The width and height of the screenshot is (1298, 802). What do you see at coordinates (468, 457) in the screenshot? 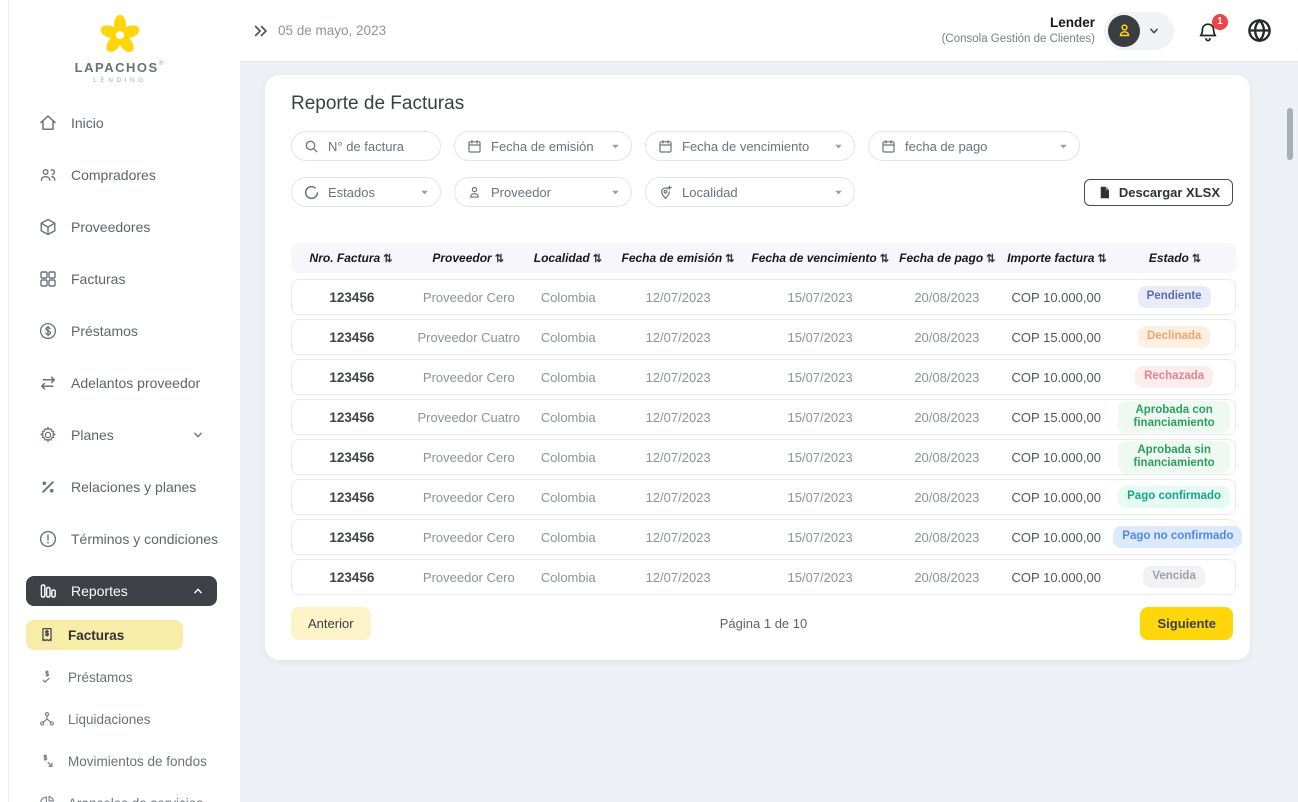
I see `cell-proveedor: Proveedor Cero` at bounding box center [468, 457].